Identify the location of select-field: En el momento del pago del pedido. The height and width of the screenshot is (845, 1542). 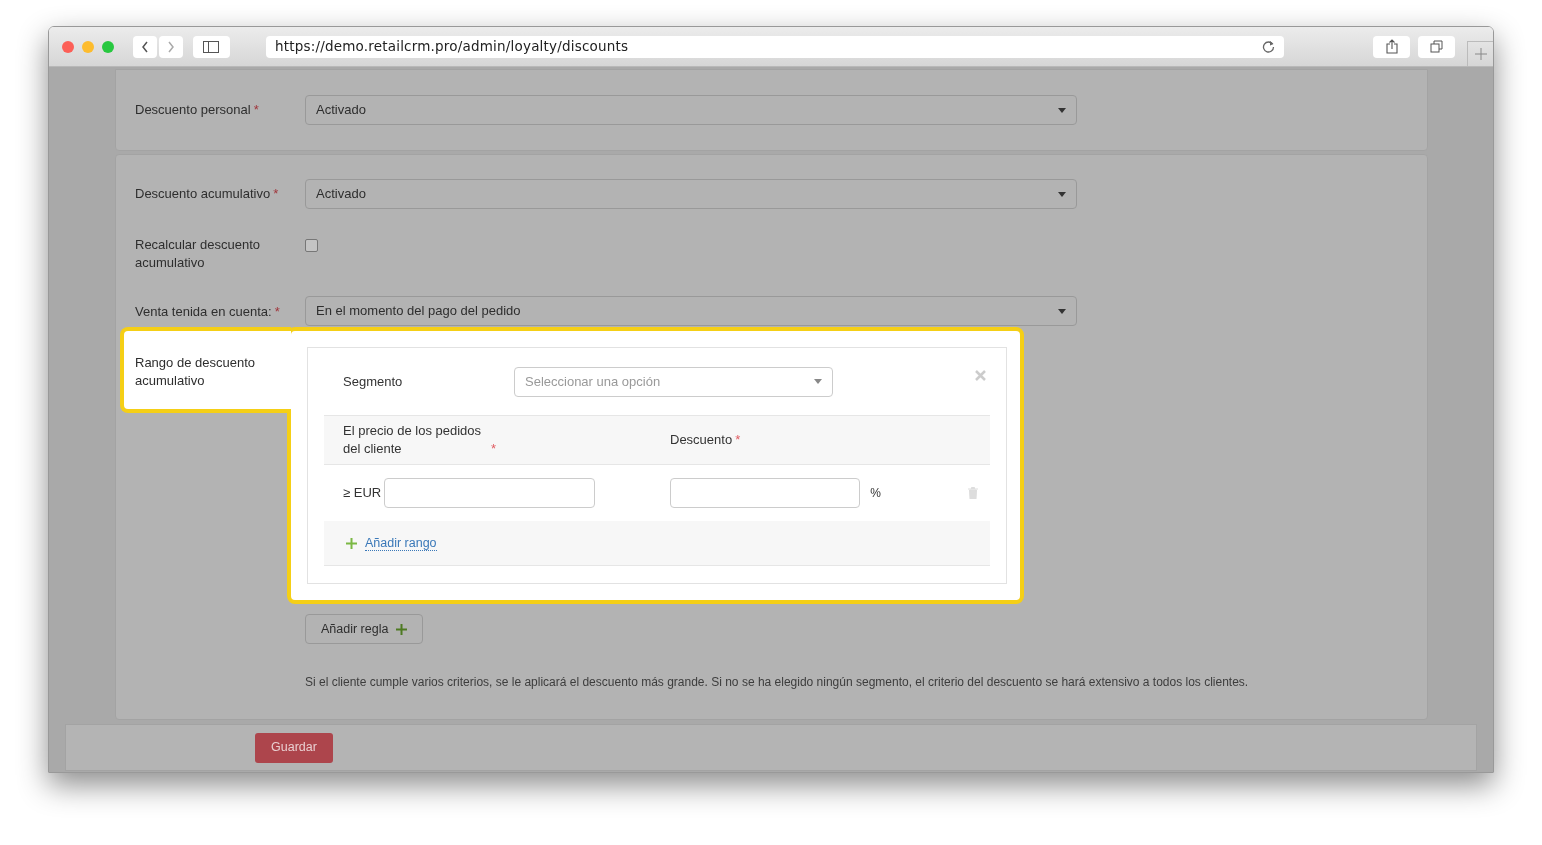
(691, 311).